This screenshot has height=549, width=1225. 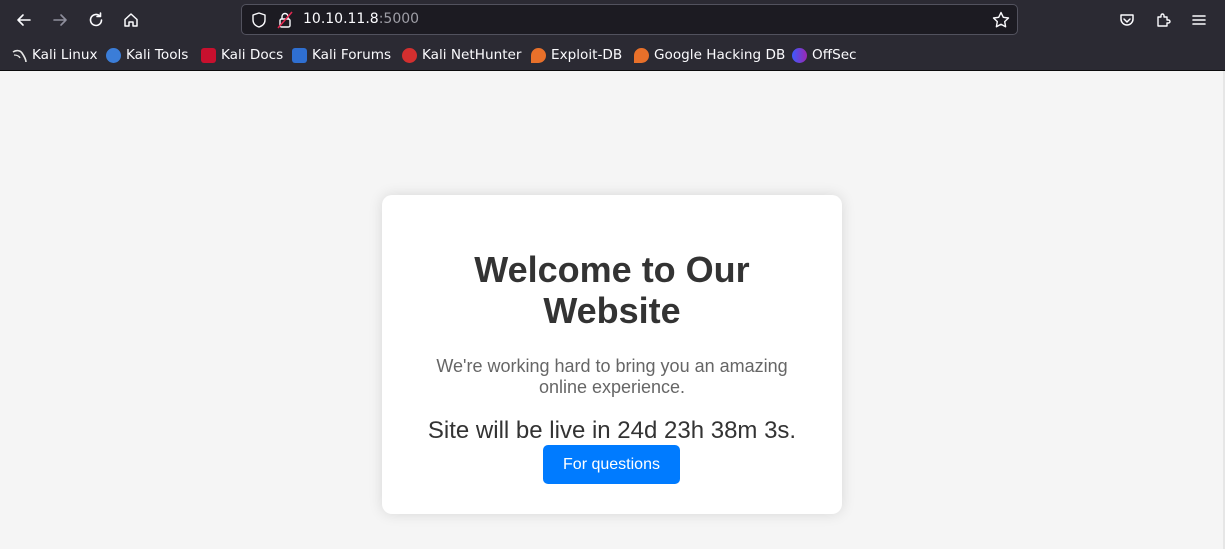 I want to click on extensions-button, so click(x=1163, y=20).